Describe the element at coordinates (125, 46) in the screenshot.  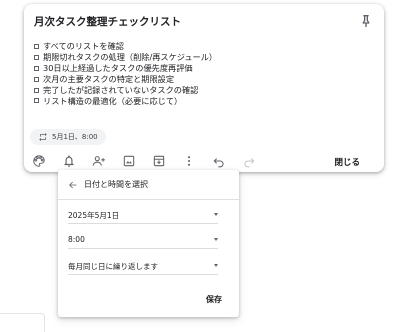
I see `checklist-item: すべてのリストを確認` at that location.